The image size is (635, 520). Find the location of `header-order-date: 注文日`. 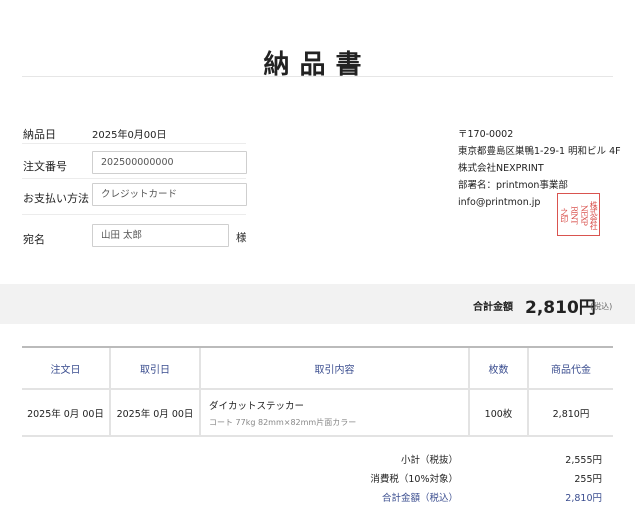

header-order-date: 注文日 is located at coordinates (66, 368).